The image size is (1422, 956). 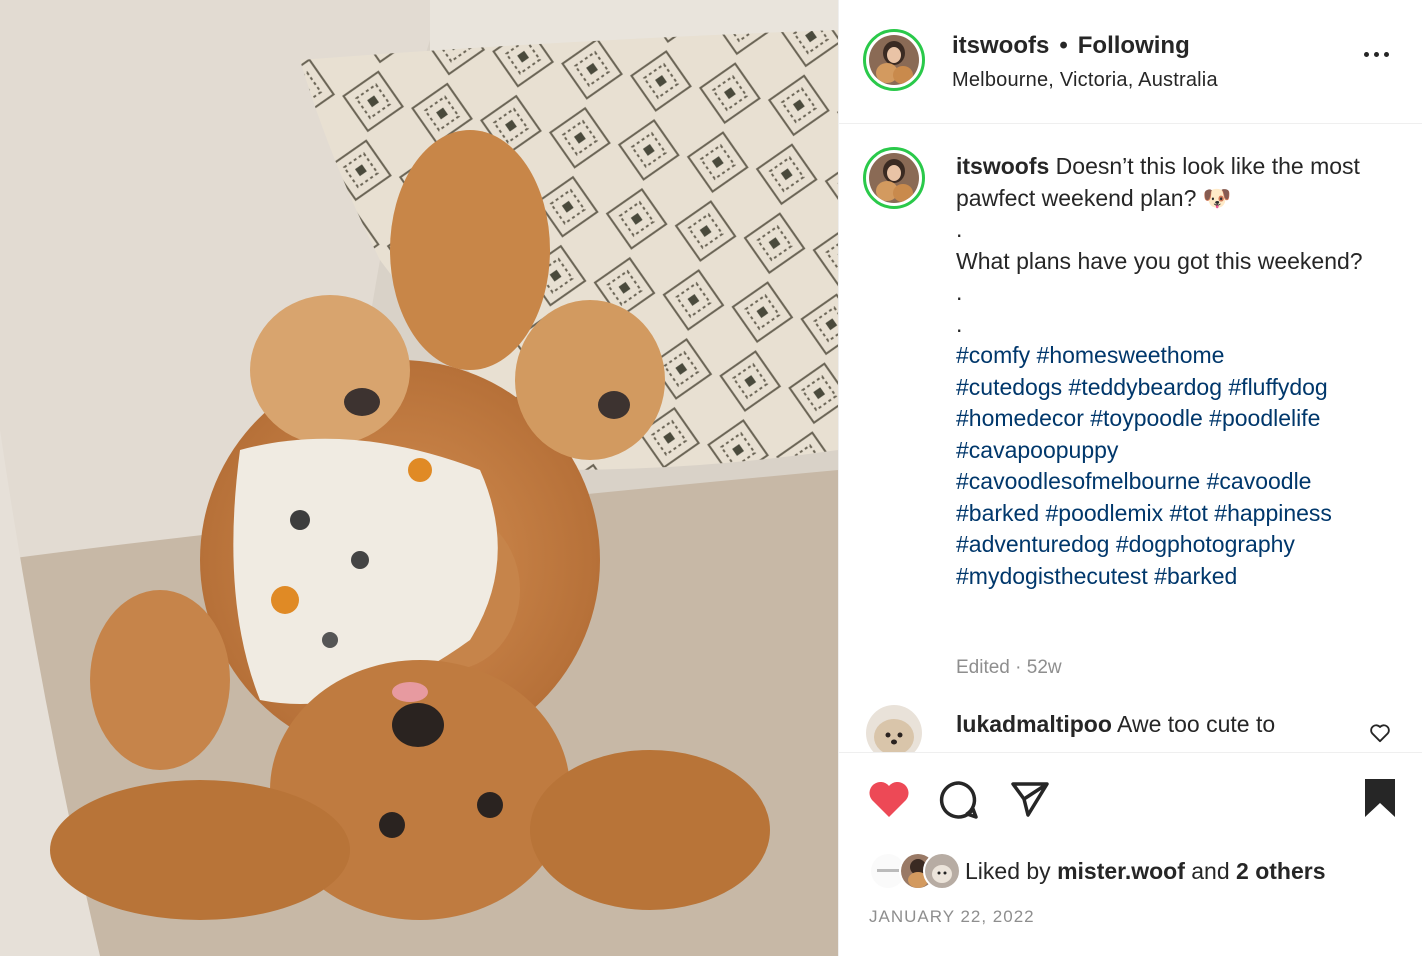 I want to click on hashtag-line: #cavapoopuppy, so click(x=1176, y=451).